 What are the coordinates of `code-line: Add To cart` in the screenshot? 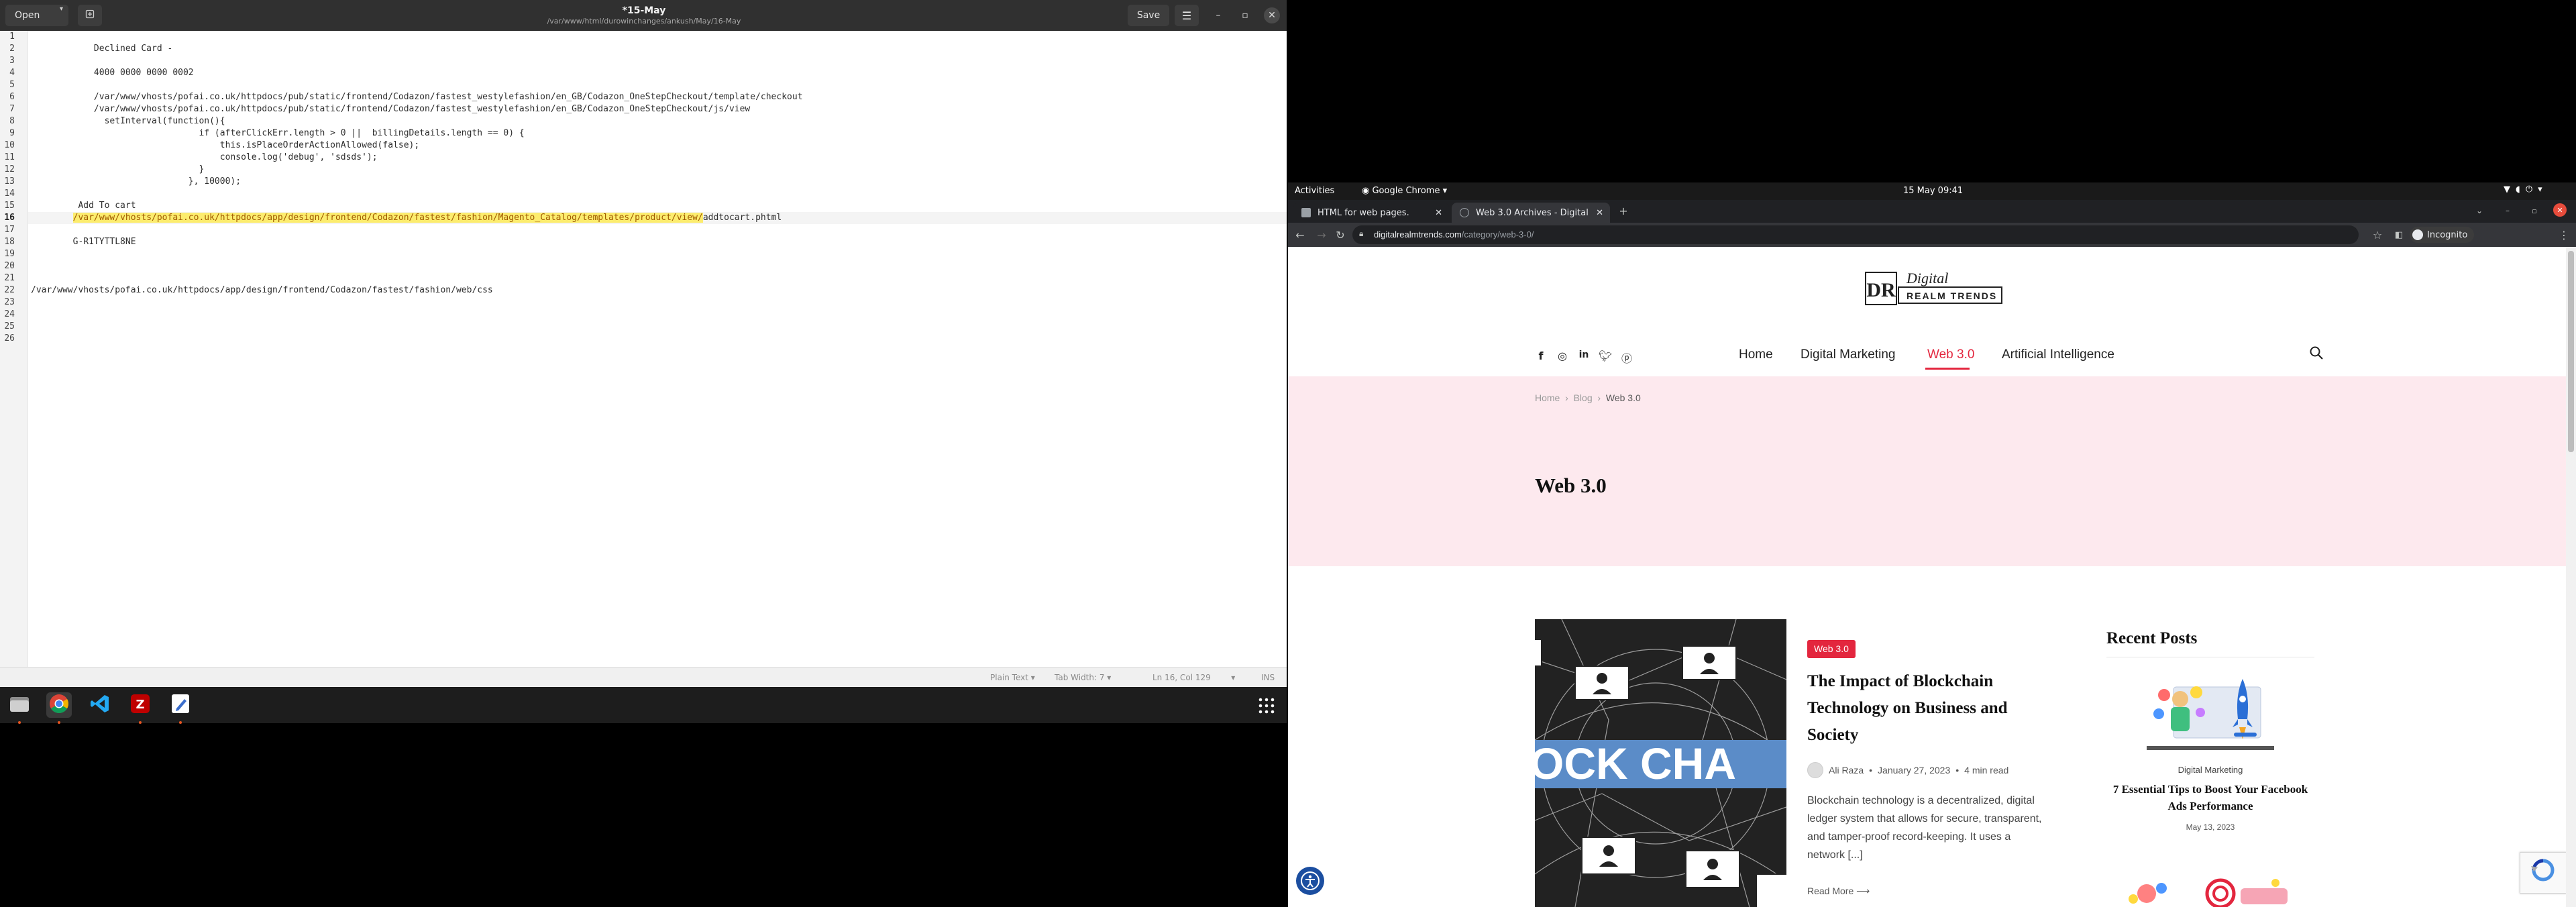 It's located at (83, 206).